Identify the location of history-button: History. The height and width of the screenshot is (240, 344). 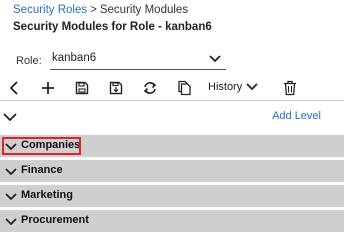
(233, 89).